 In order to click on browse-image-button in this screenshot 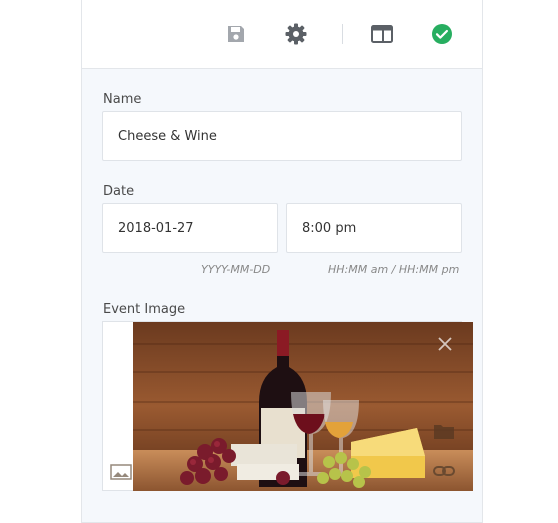, I will do `click(444, 431)`.